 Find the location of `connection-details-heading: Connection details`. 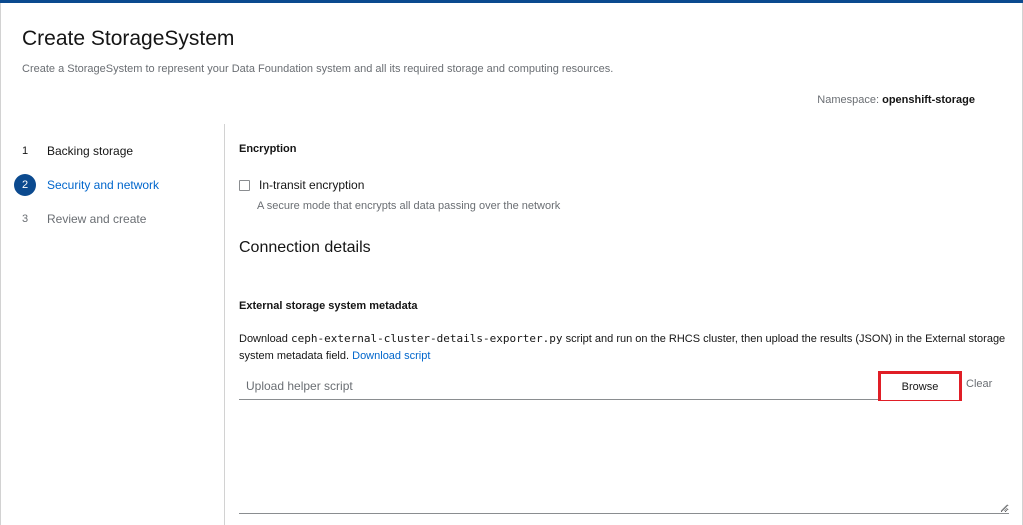

connection-details-heading: Connection details is located at coordinates (305, 247).